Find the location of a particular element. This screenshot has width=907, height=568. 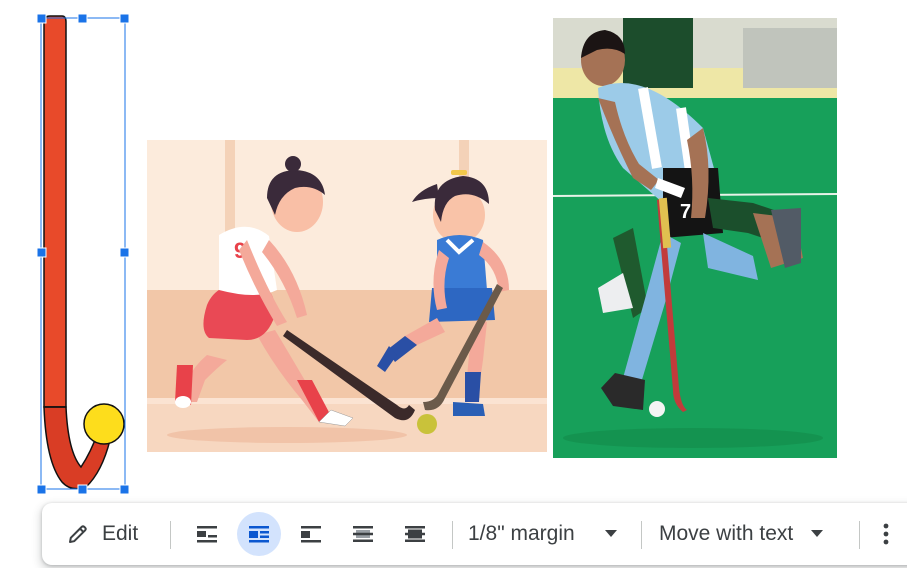

edit-label: Edit is located at coordinates (120, 533).